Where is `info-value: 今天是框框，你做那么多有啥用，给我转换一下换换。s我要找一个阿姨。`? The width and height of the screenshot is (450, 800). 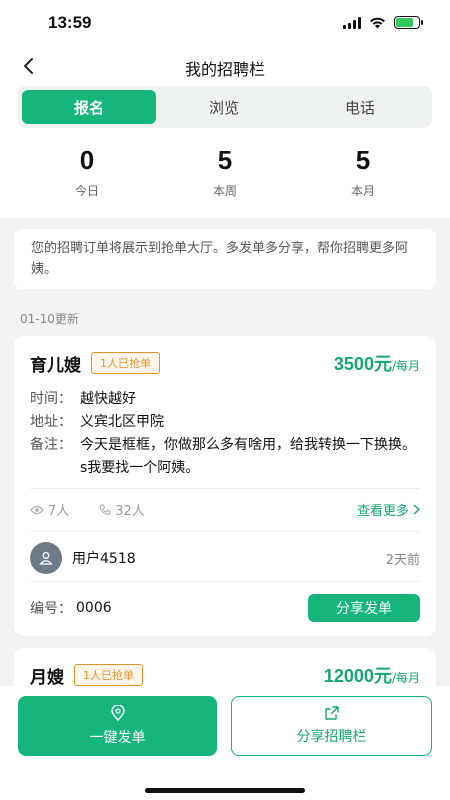 info-value: 今天是框框，你做那么多有啥用，给我转换一下换换。s我要找一个阿姨。 is located at coordinates (248, 456).